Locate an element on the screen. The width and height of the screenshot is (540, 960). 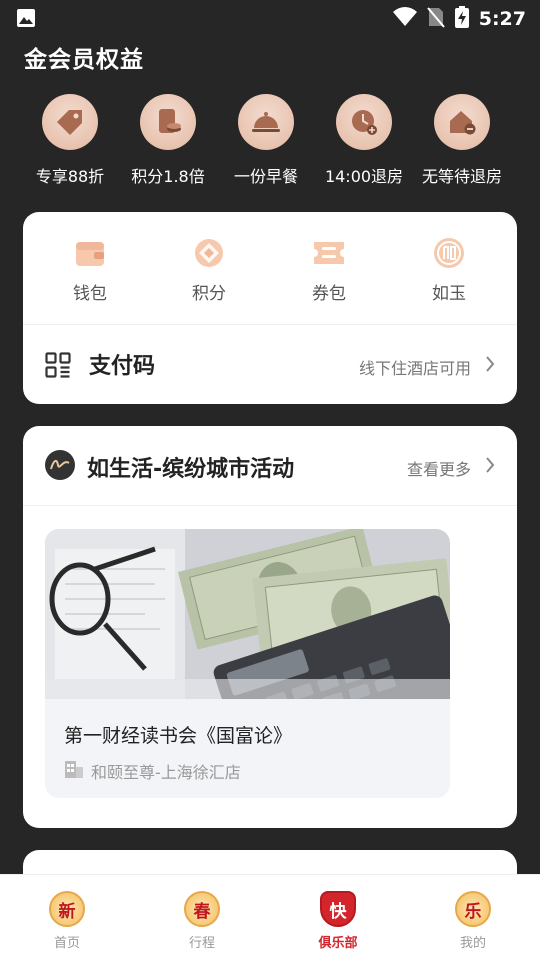
breakfast-cloche-icon is located at coordinates (266, 122).